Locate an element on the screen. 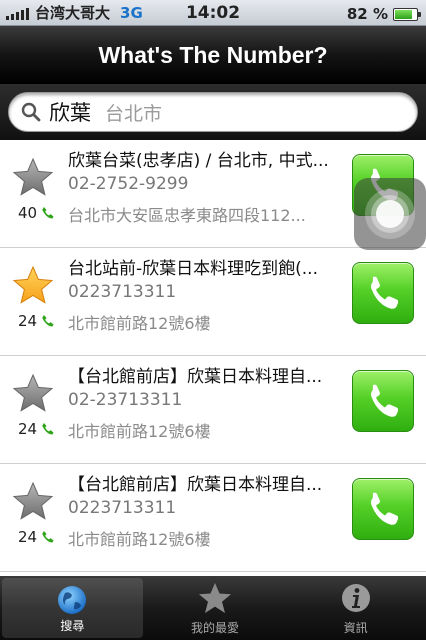  search-icon is located at coordinates (31, 112).